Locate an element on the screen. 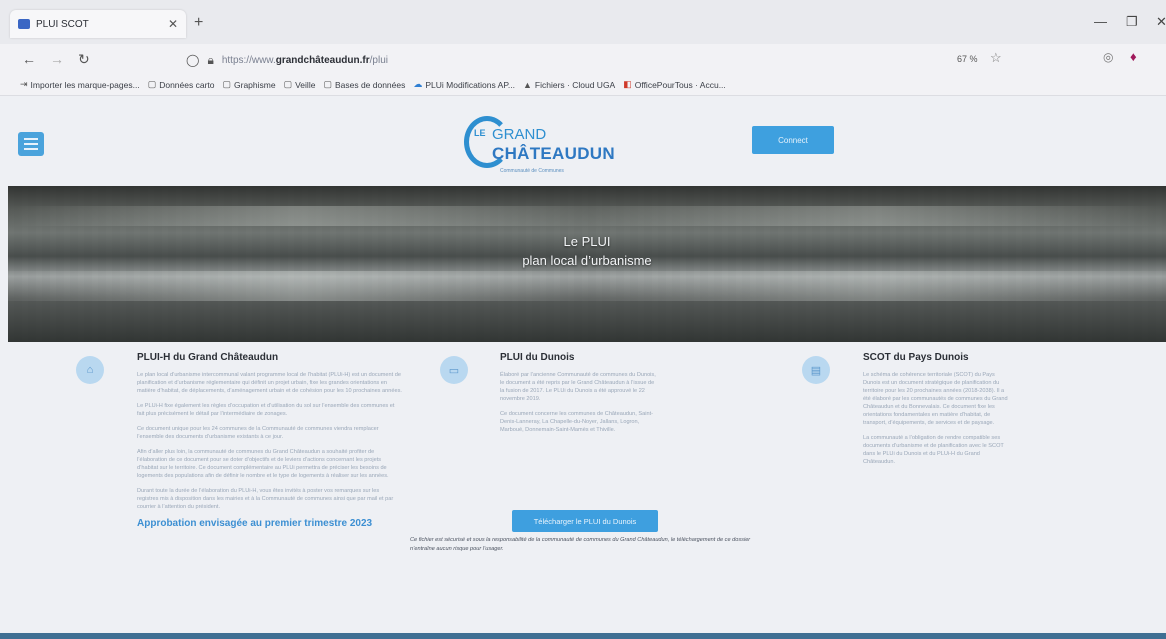  url-path: /plui is located at coordinates (378, 60).